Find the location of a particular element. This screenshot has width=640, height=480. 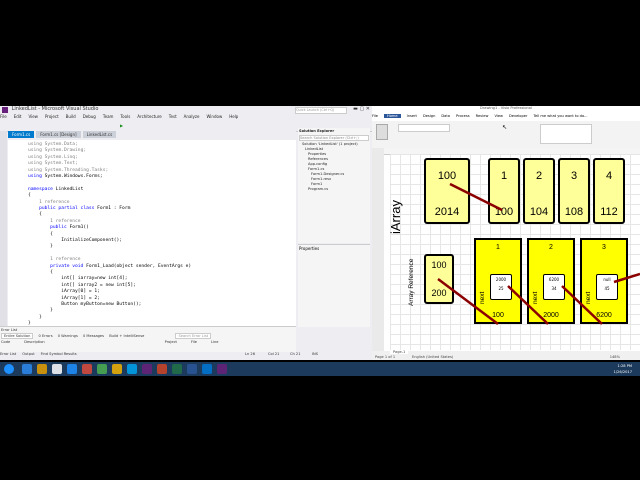

code-line: iArray[0] = 1; is located at coordinates (64, 292).